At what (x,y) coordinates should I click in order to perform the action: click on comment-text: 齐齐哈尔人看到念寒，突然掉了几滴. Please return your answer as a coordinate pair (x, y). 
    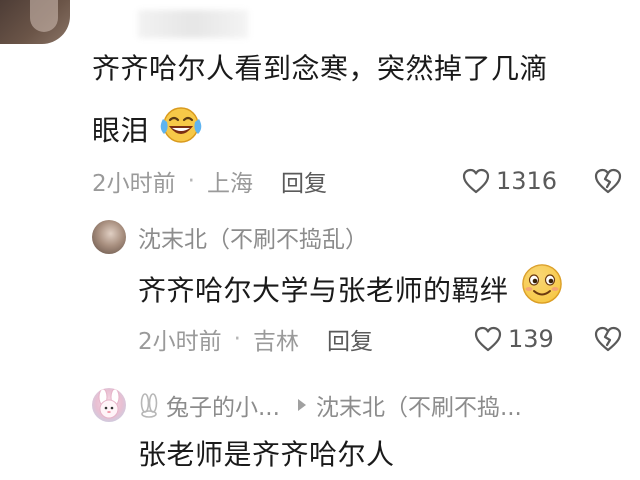
    Looking at the image, I should click on (320, 69).